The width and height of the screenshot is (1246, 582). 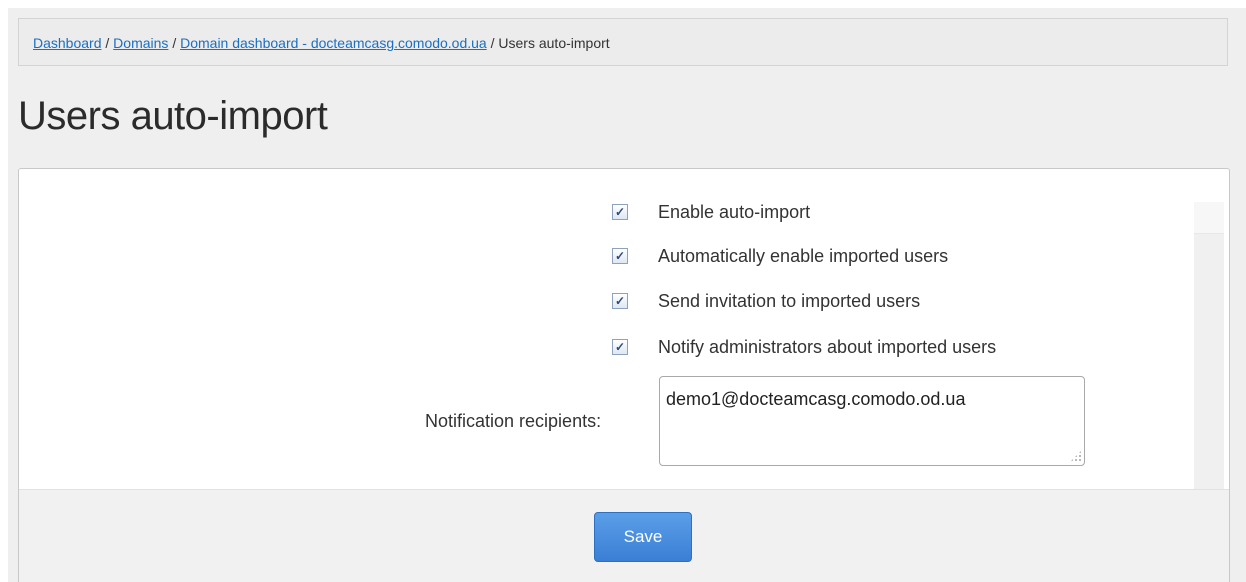 I want to click on option-send-invitation: ✓ Send invitation to imported users, so click(x=766, y=301).